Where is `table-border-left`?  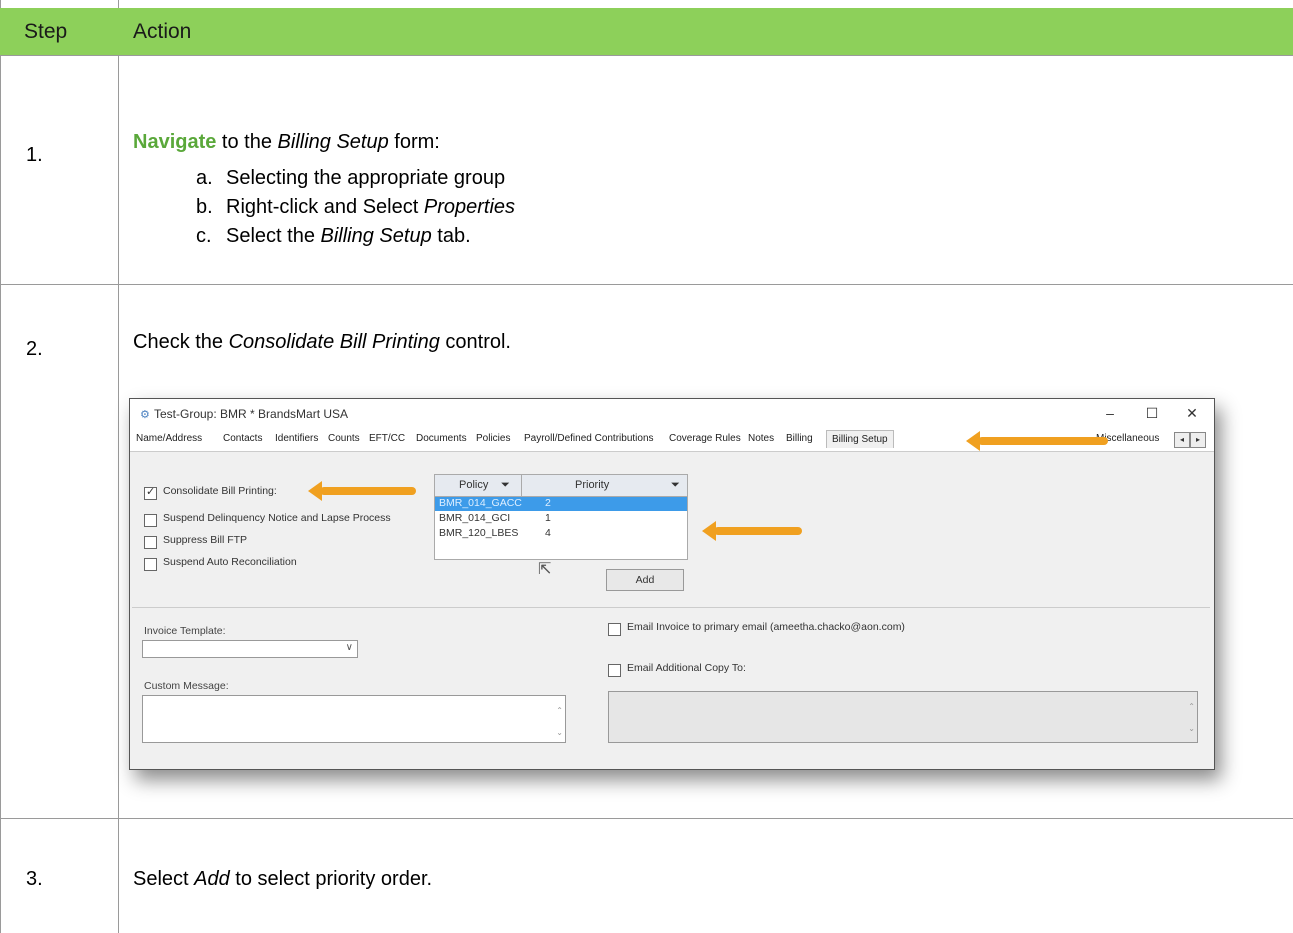
table-border-left is located at coordinates (0, 466).